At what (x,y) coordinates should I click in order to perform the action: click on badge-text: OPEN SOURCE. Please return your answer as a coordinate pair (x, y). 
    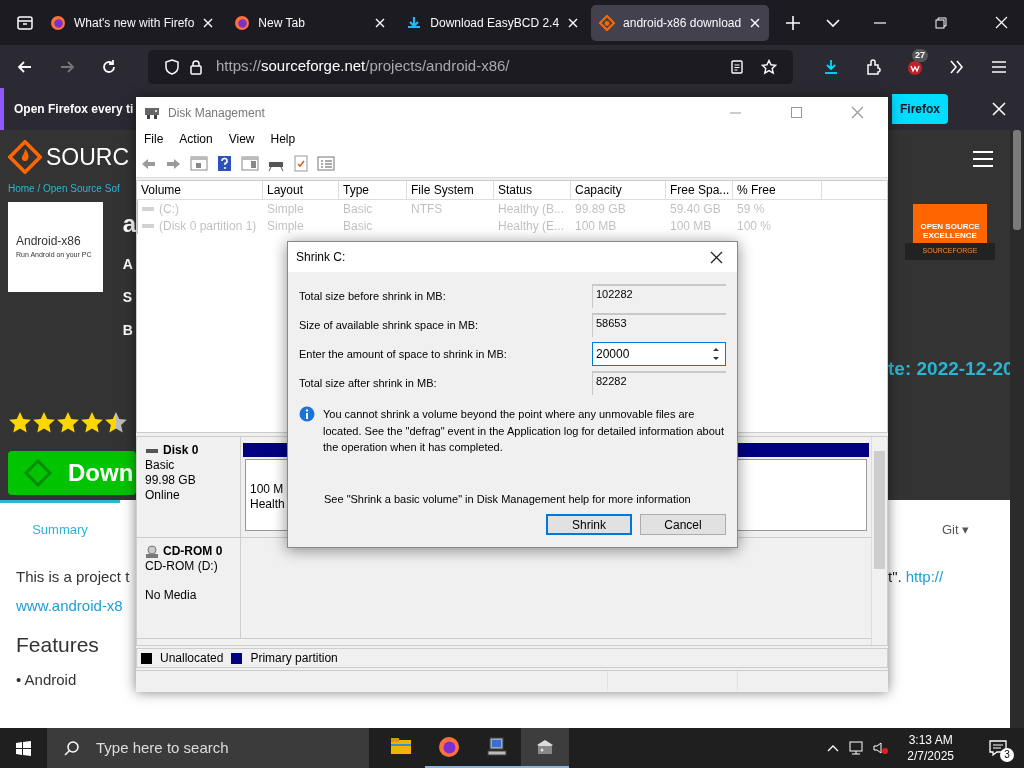
    Looking at the image, I should click on (950, 226).